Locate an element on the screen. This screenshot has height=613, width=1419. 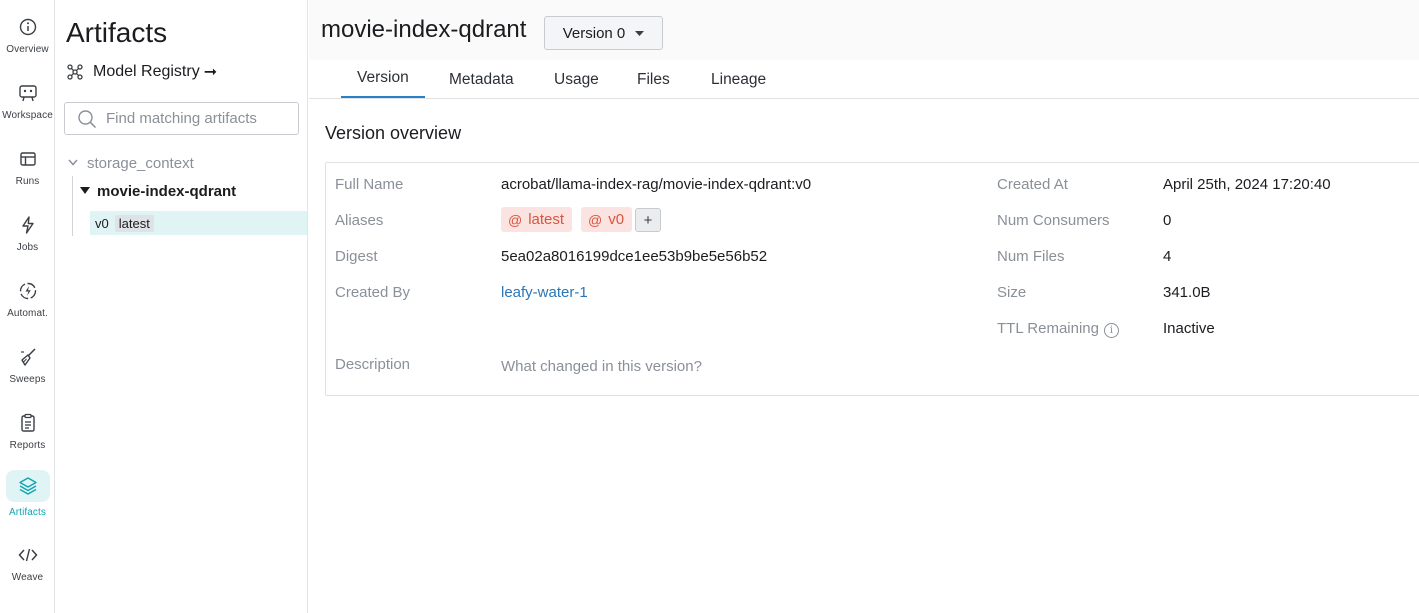
tab-lineage: Lineage is located at coordinates (738, 79).